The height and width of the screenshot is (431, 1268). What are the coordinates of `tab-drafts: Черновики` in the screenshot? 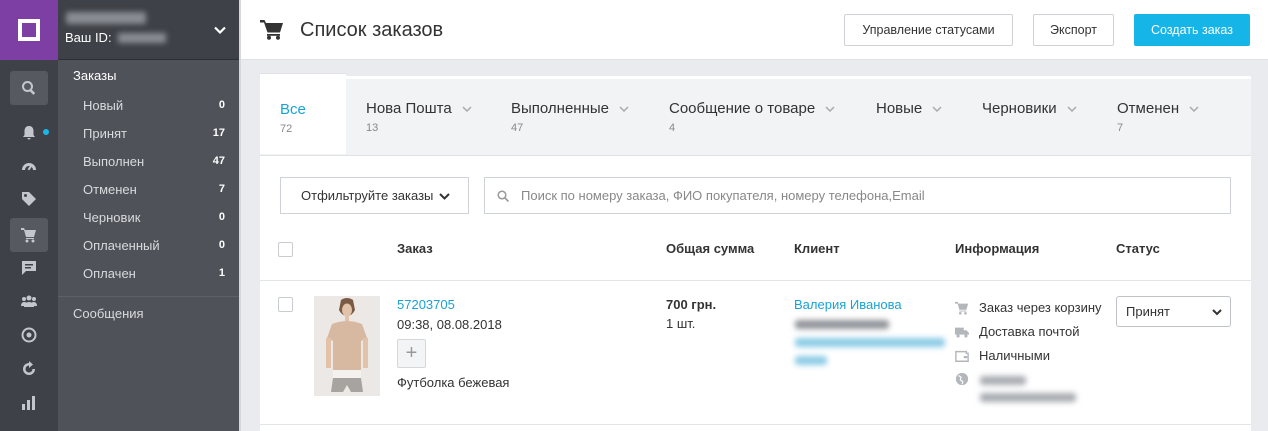 It's located at (1029, 115).